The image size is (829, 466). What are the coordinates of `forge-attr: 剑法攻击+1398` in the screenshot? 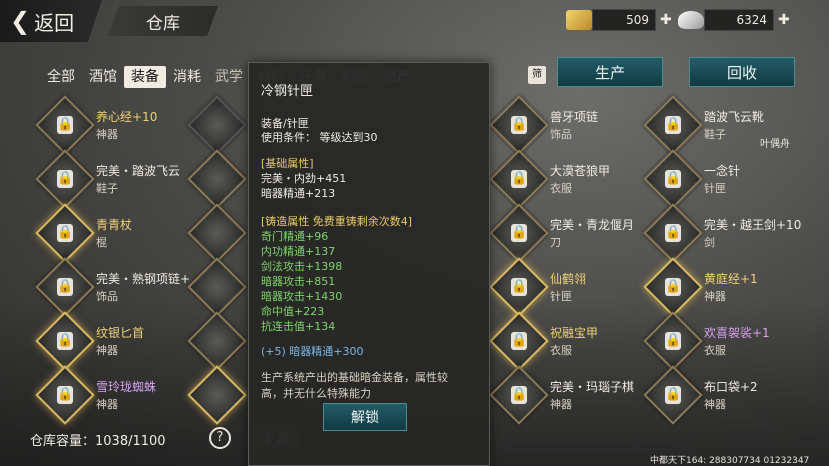 It's located at (302, 266).